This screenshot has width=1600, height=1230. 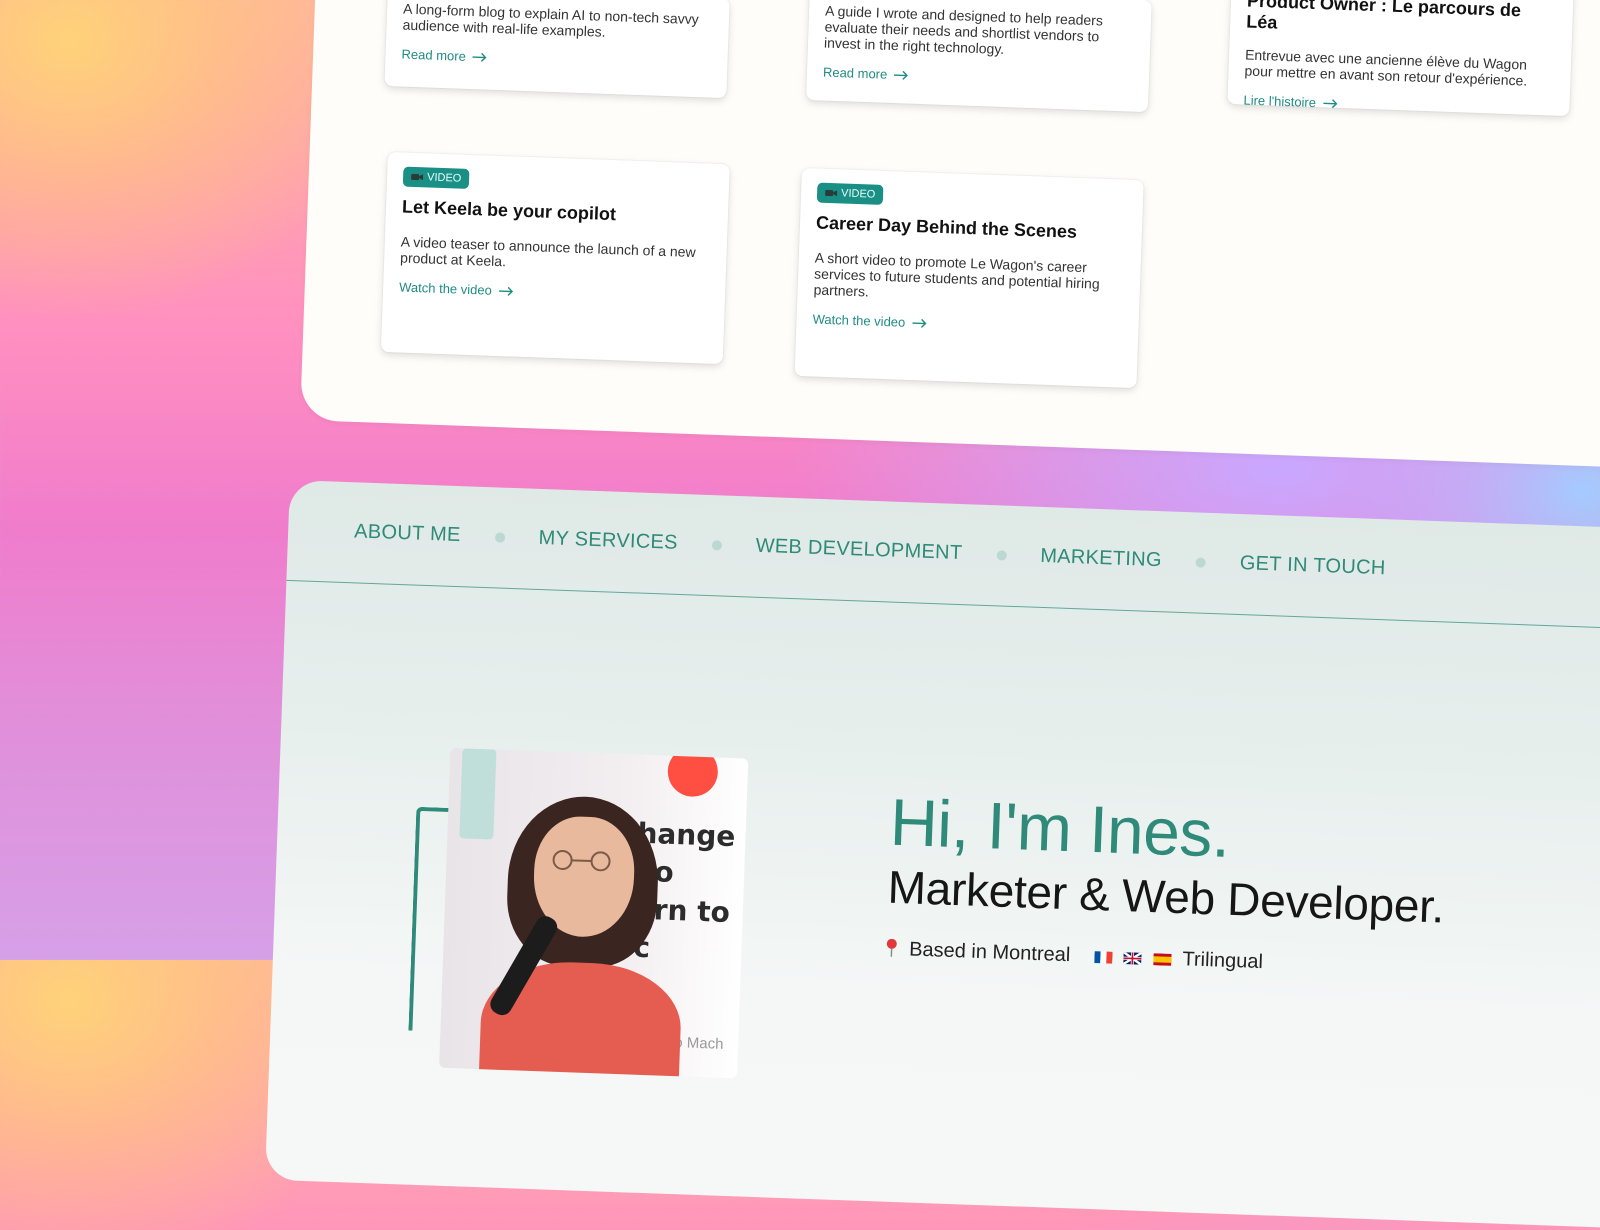 I want to click on hero-meta: Based in Montreal Trilingual, so click(x=1074, y=956).